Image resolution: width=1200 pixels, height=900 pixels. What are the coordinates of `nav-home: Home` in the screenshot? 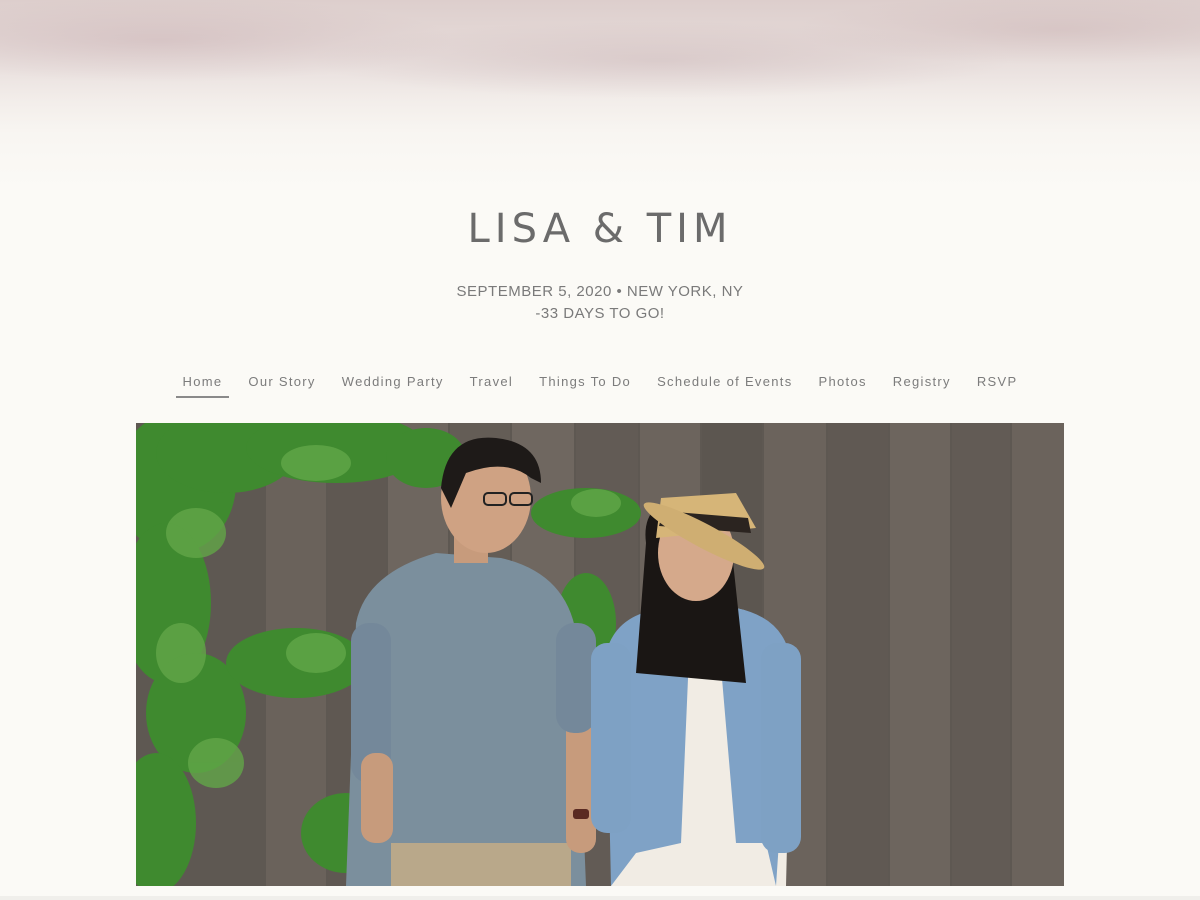 It's located at (202, 384).